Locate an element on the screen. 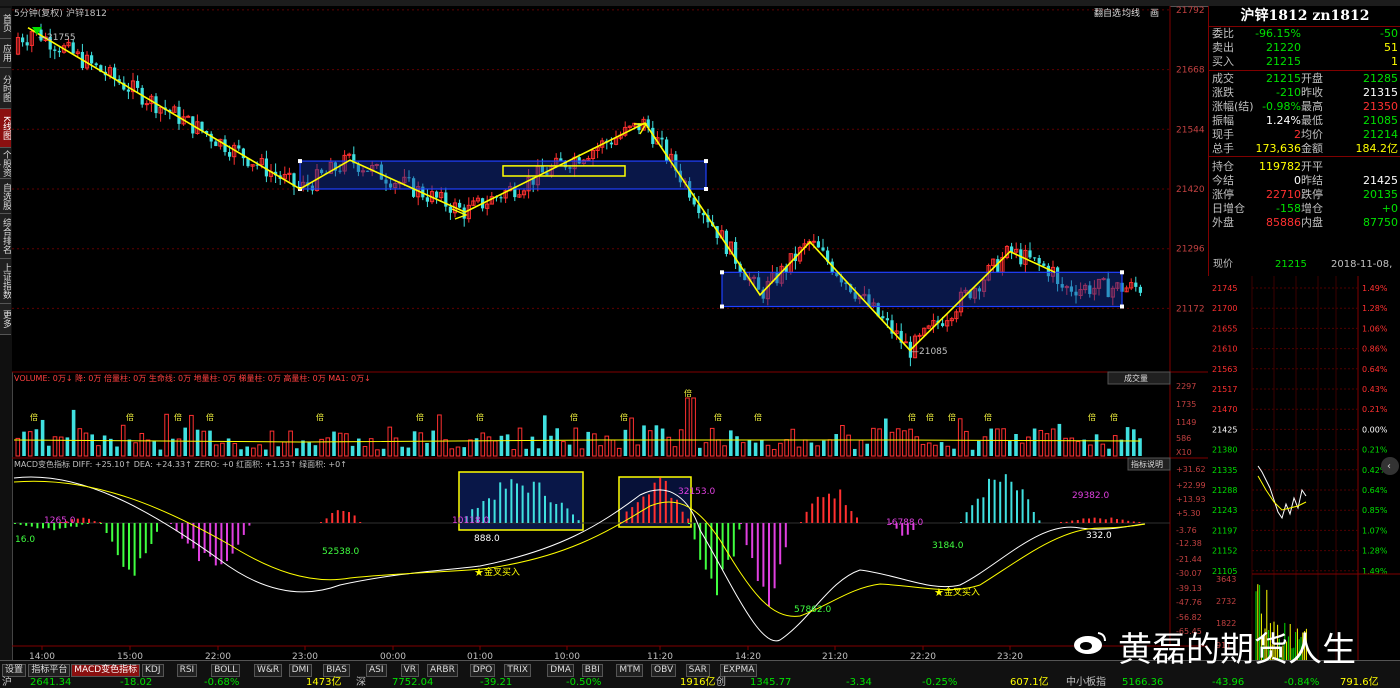  mini-price-tick: 21470 is located at coordinates (1224, 409).